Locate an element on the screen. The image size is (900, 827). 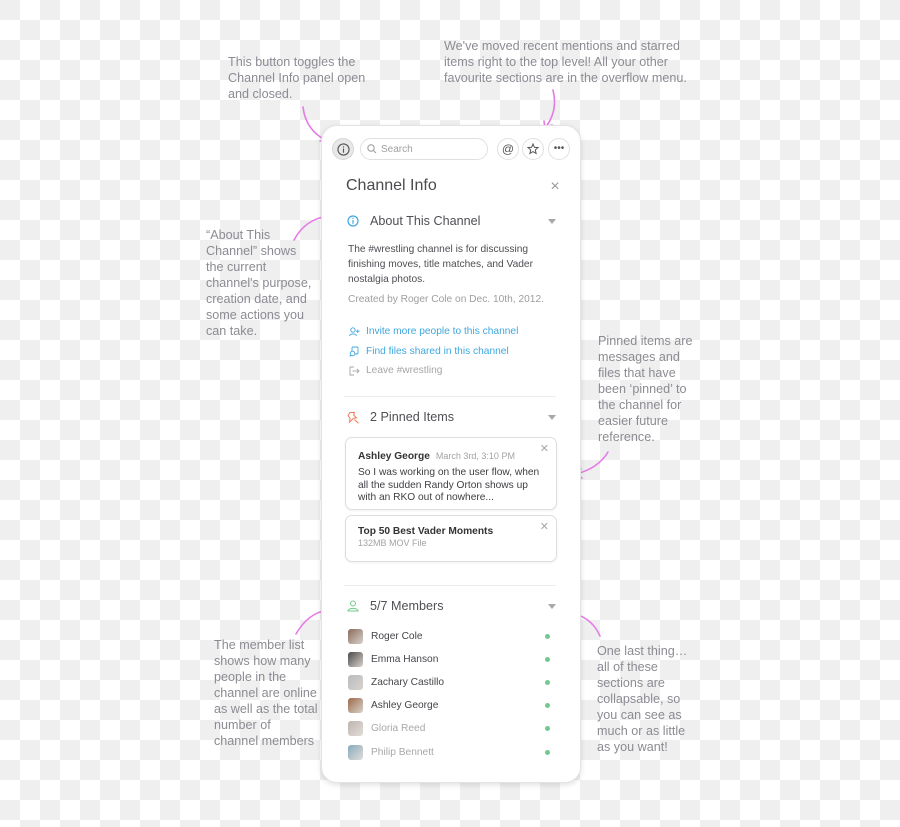
member-icon is located at coordinates (353, 606).